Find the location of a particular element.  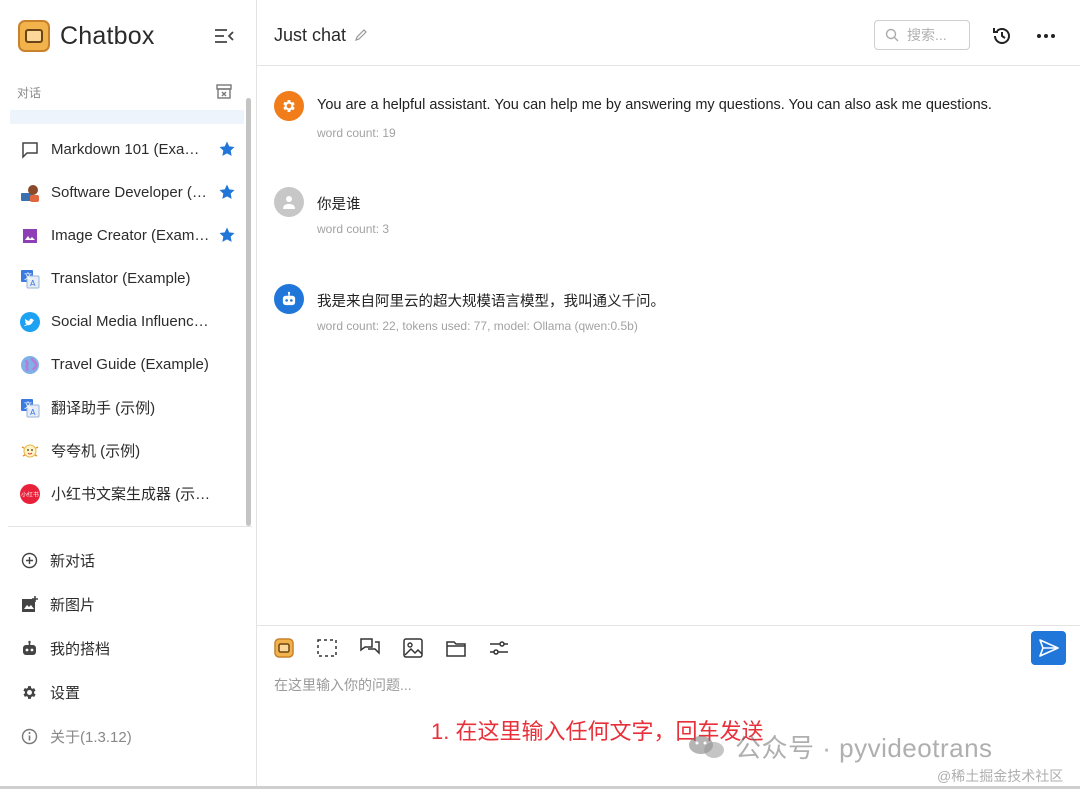

user-icon is located at coordinates (289, 202).